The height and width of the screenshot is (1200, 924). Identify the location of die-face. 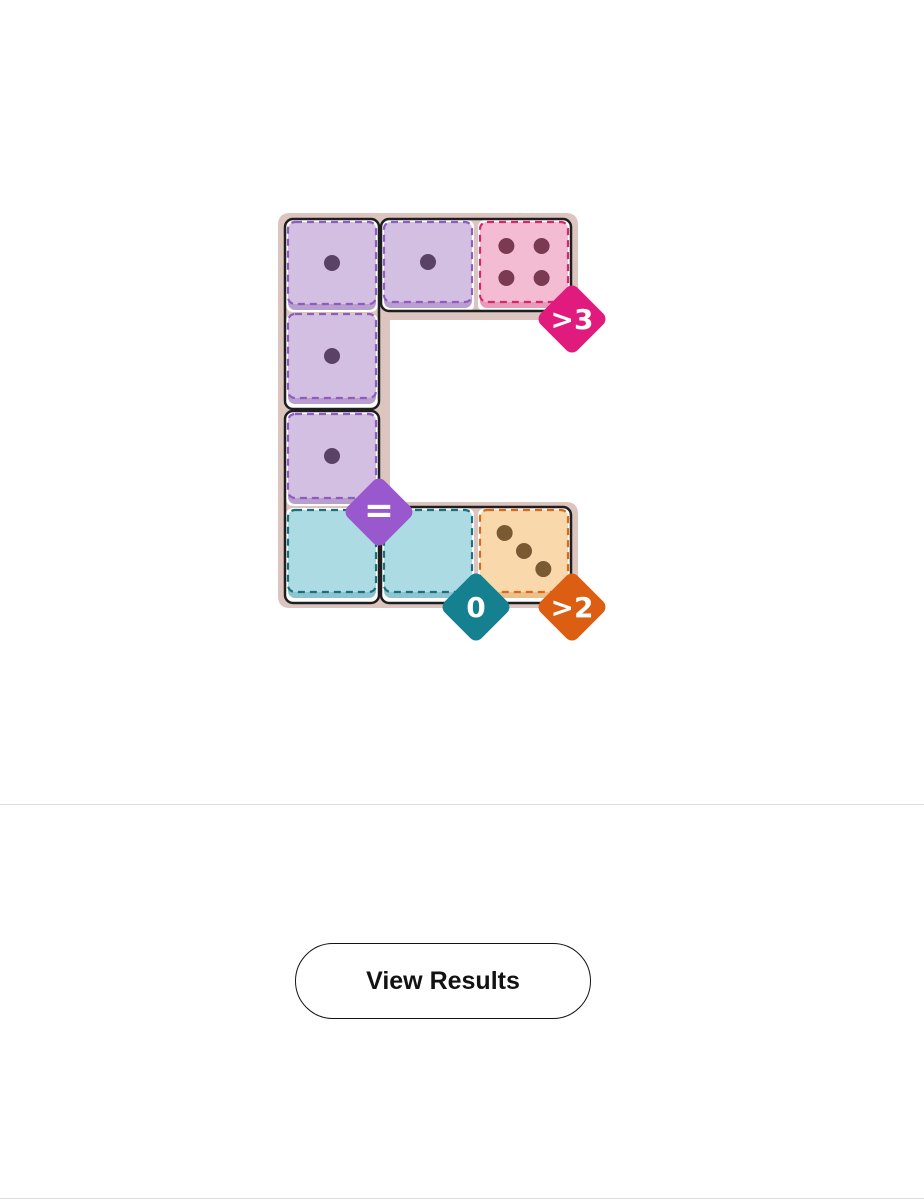
(524, 262).